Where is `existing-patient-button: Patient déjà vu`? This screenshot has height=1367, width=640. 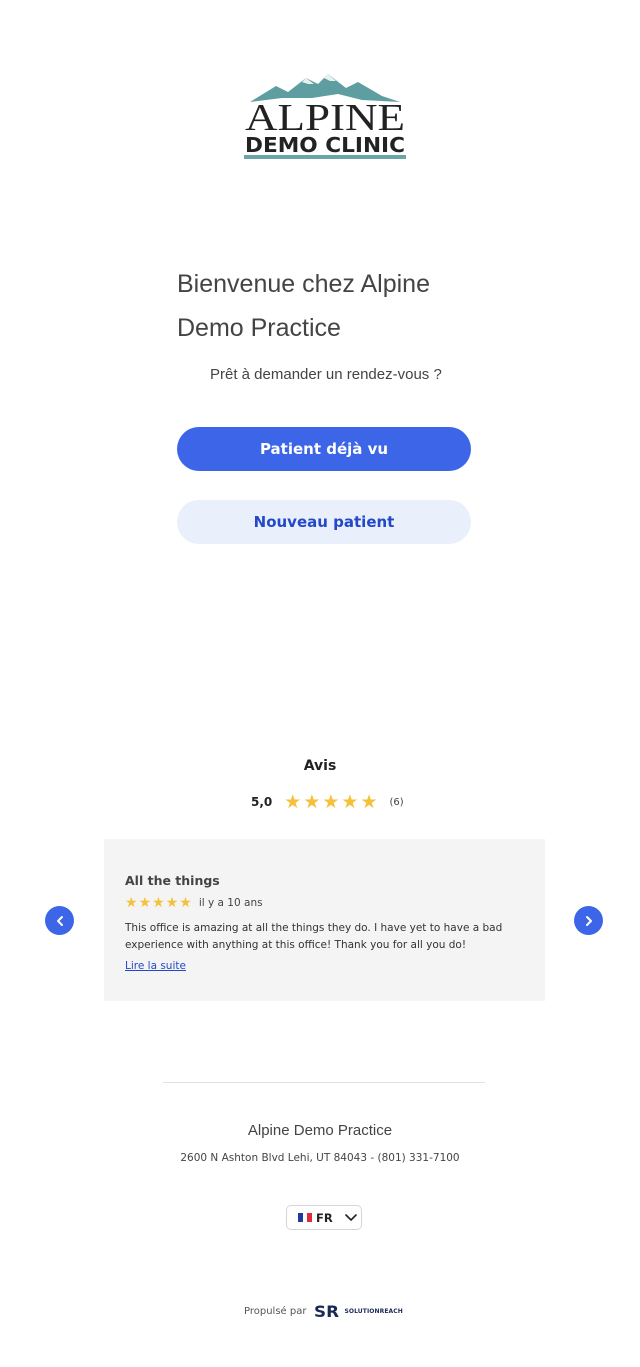 existing-patient-button: Patient déjà vu is located at coordinates (324, 449).